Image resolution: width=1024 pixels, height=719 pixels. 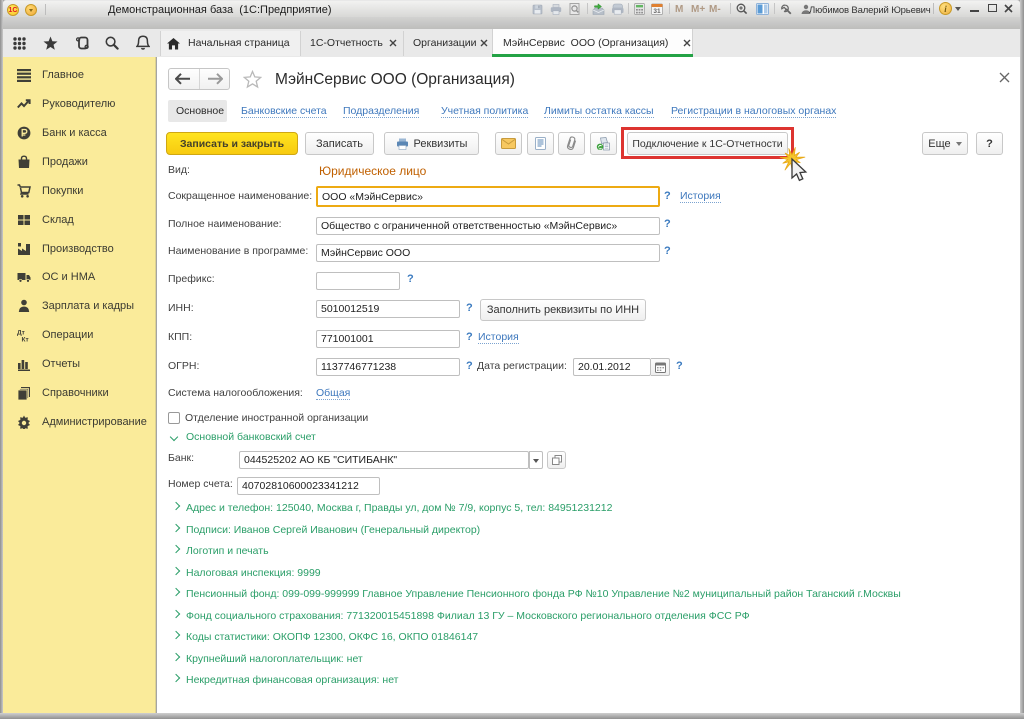 What do you see at coordinates (25, 340) in the screenshot?
I see `svg-text: Кт` at bounding box center [25, 340].